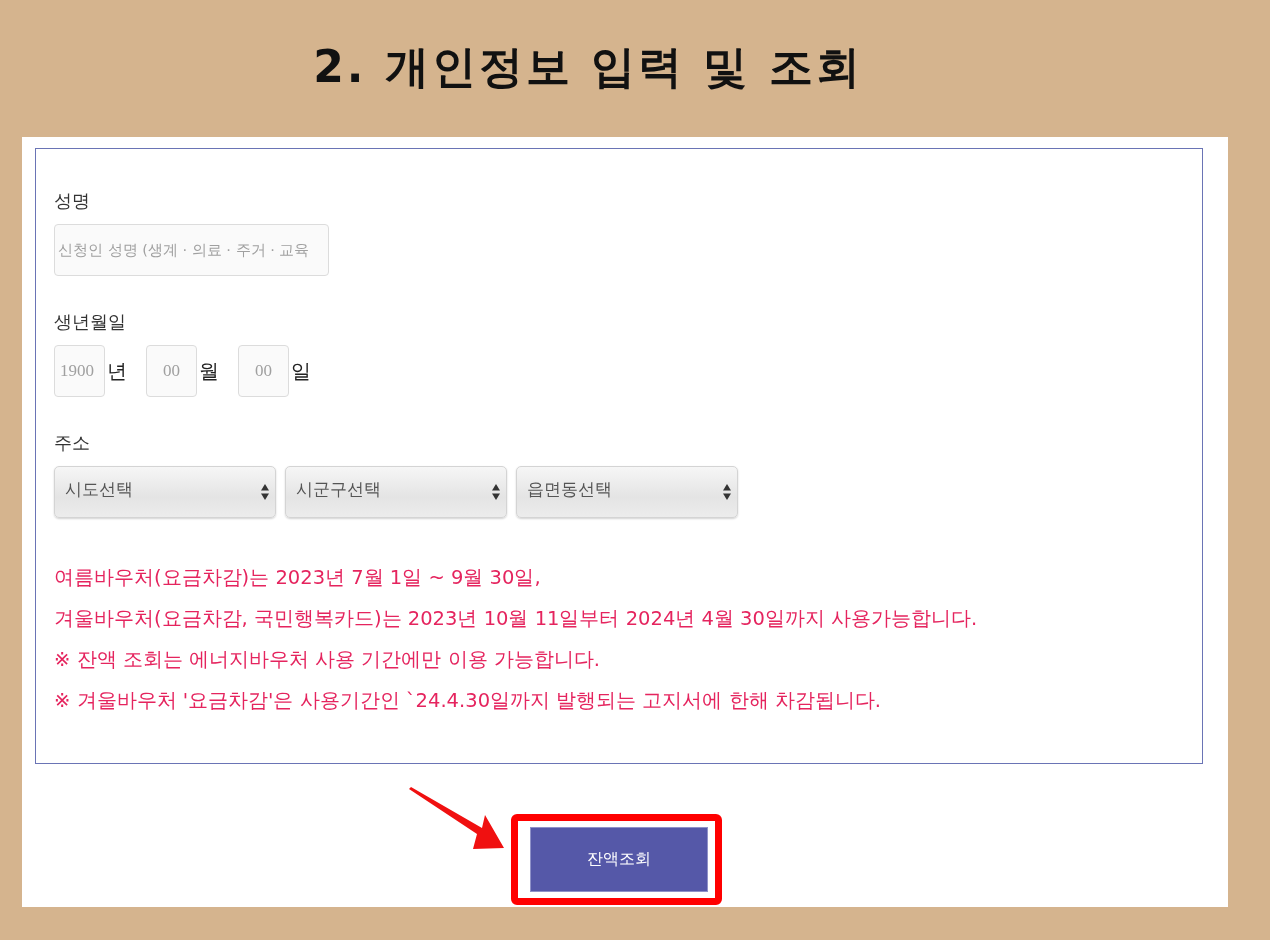 The width and height of the screenshot is (1270, 940). I want to click on date-unit-label: 월, so click(209, 371).